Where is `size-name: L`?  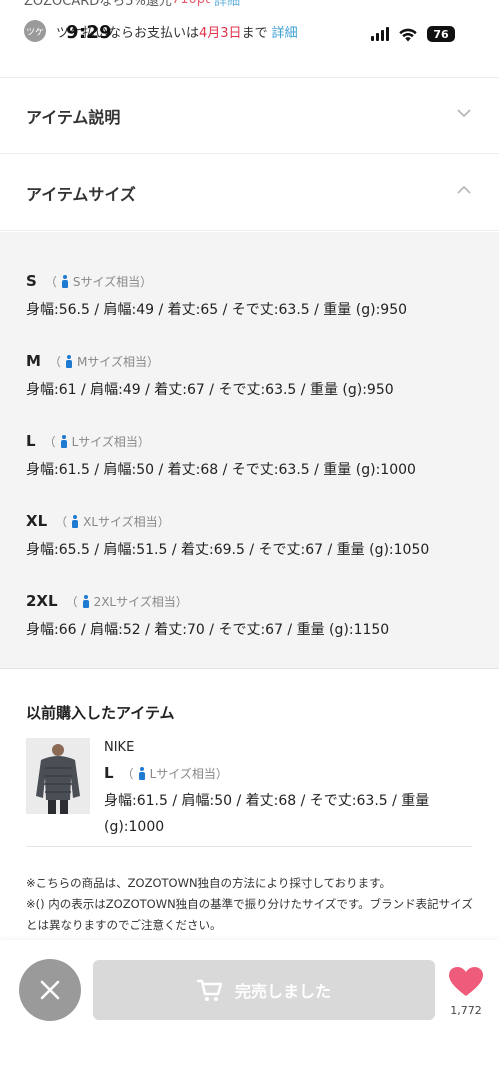
size-name: L is located at coordinates (31, 441).